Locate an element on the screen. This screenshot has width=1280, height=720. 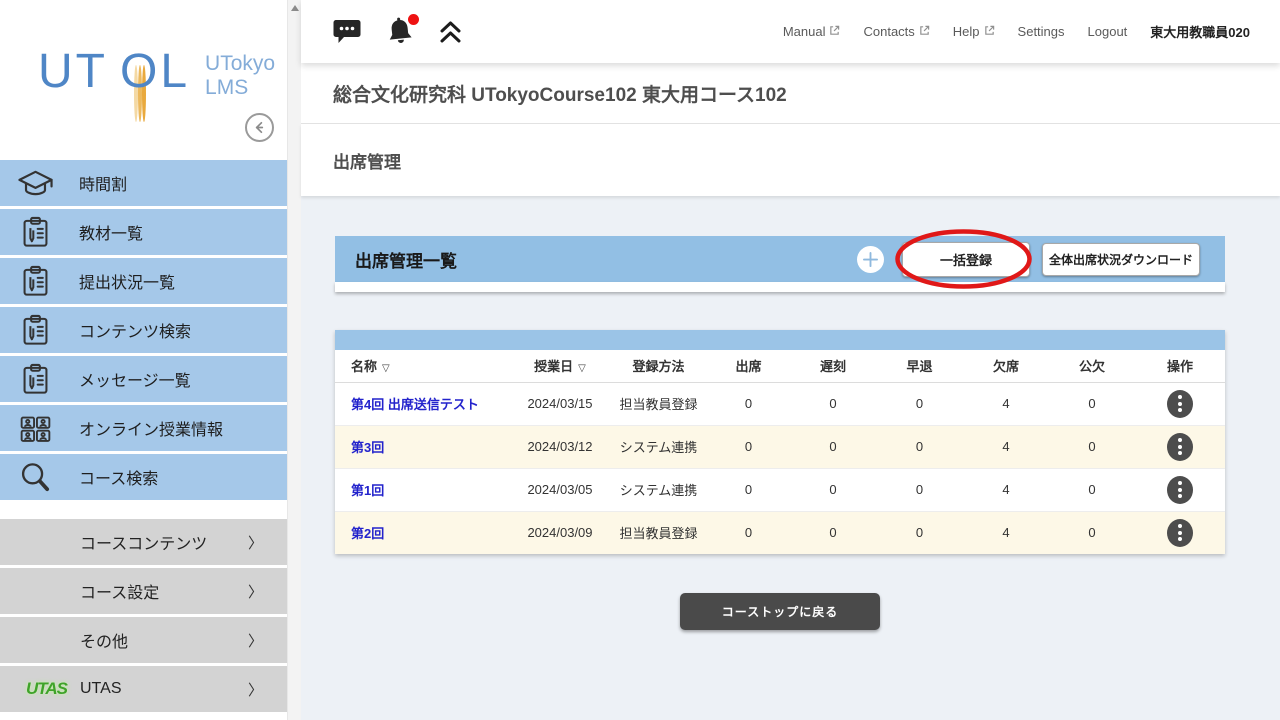
sidebar-item: コンテンツ検索 is located at coordinates (143, 330).